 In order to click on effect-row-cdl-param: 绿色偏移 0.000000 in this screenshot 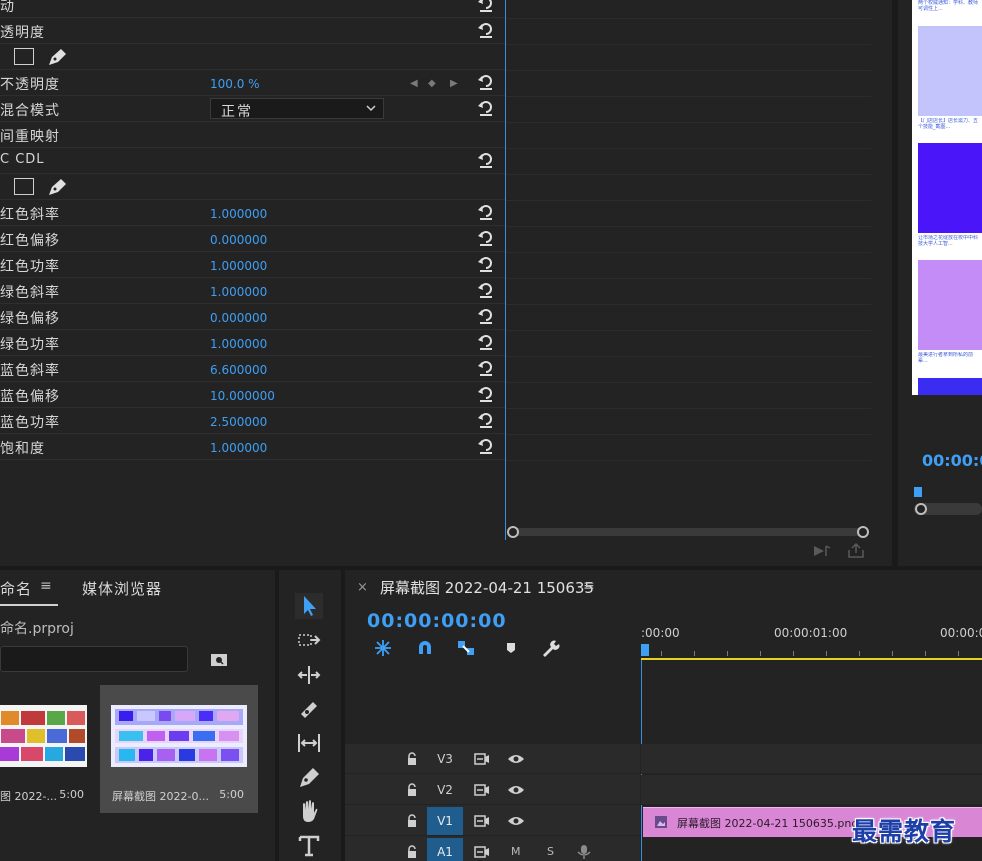, I will do `click(252, 317)`.